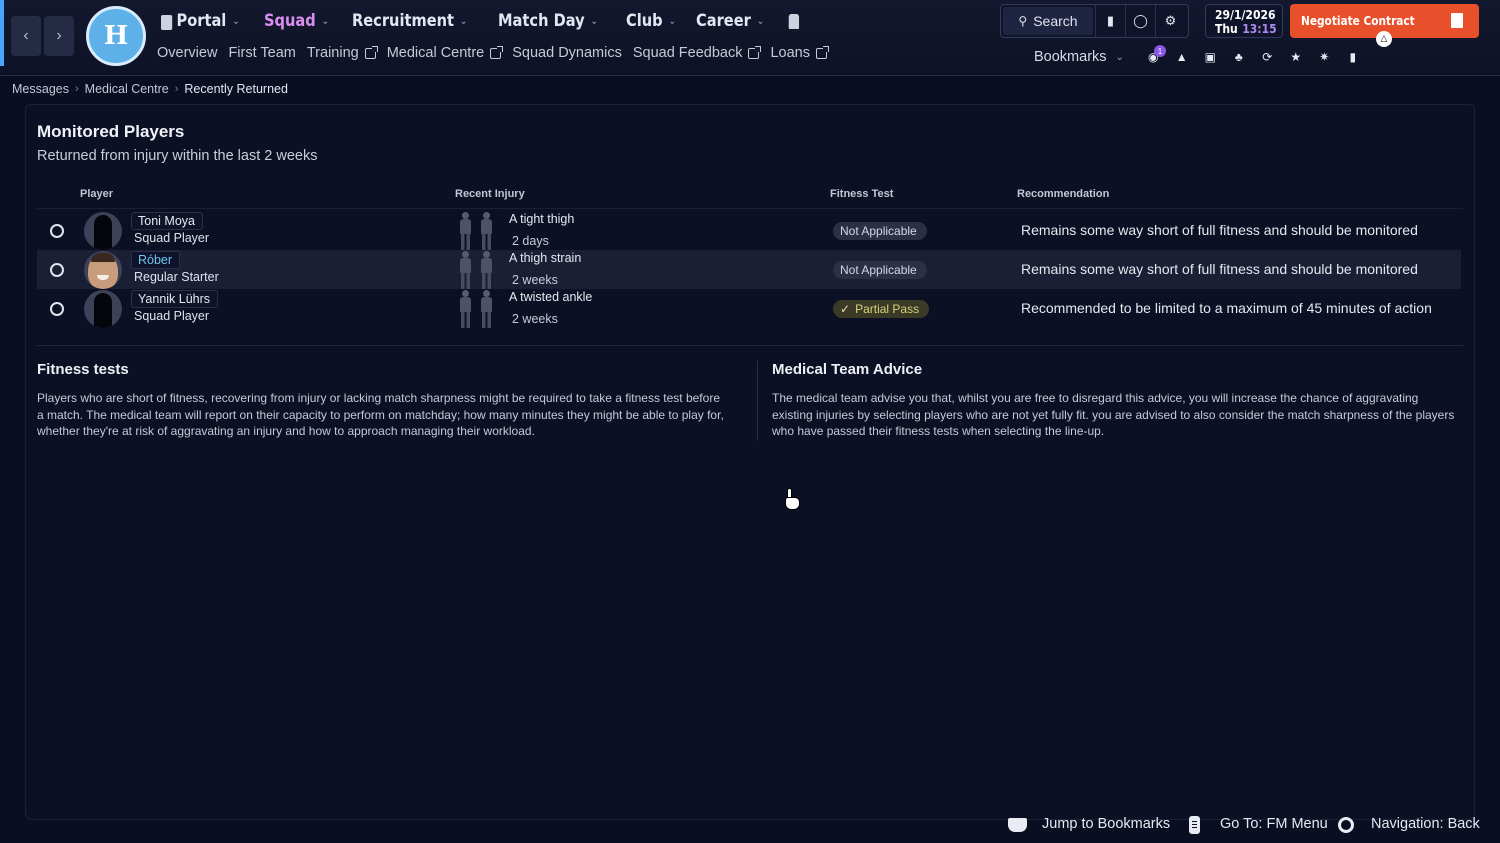 The image size is (1500, 843). Describe the element at coordinates (847, 369) in the screenshot. I see `medical-advice-title: Medical Team Advice` at that location.